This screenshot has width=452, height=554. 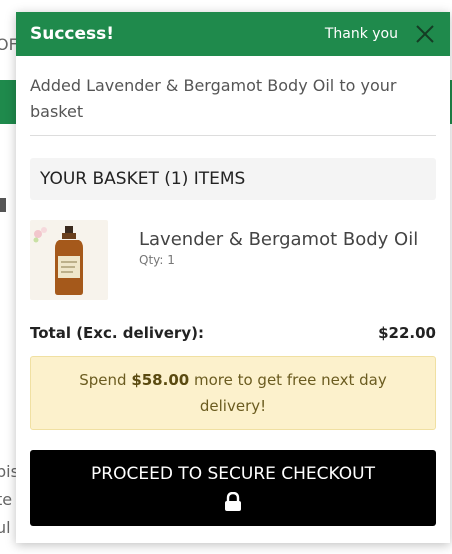 I want to click on basket-item: Lavender & Bergamot Body Oil Qty: 1, so click(x=233, y=260).